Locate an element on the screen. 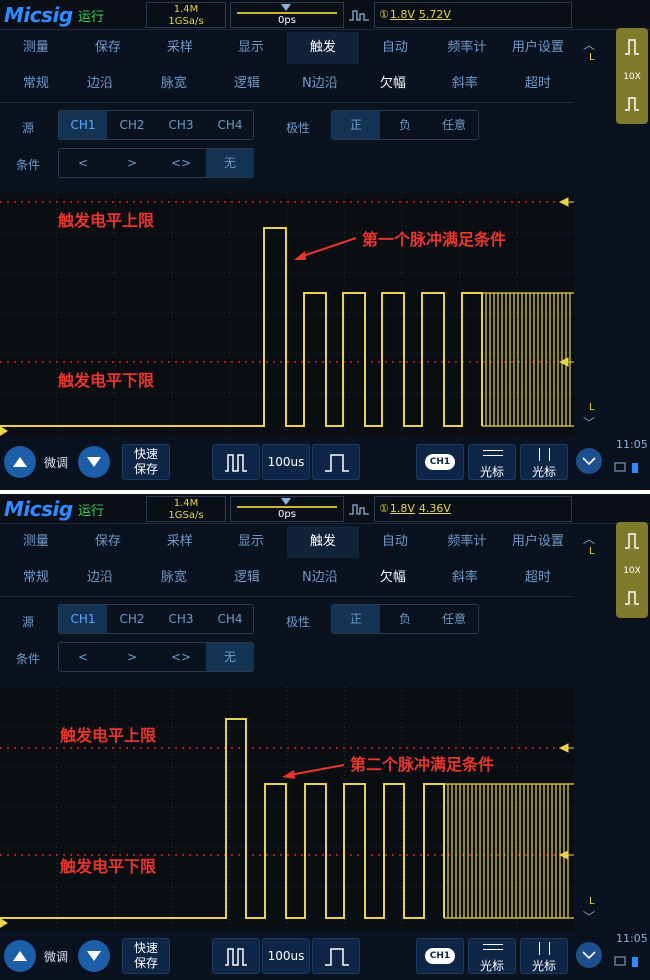 Image resolution: width=650 pixels, height=980 pixels. level-marker-top: L is located at coordinates (592, 551).